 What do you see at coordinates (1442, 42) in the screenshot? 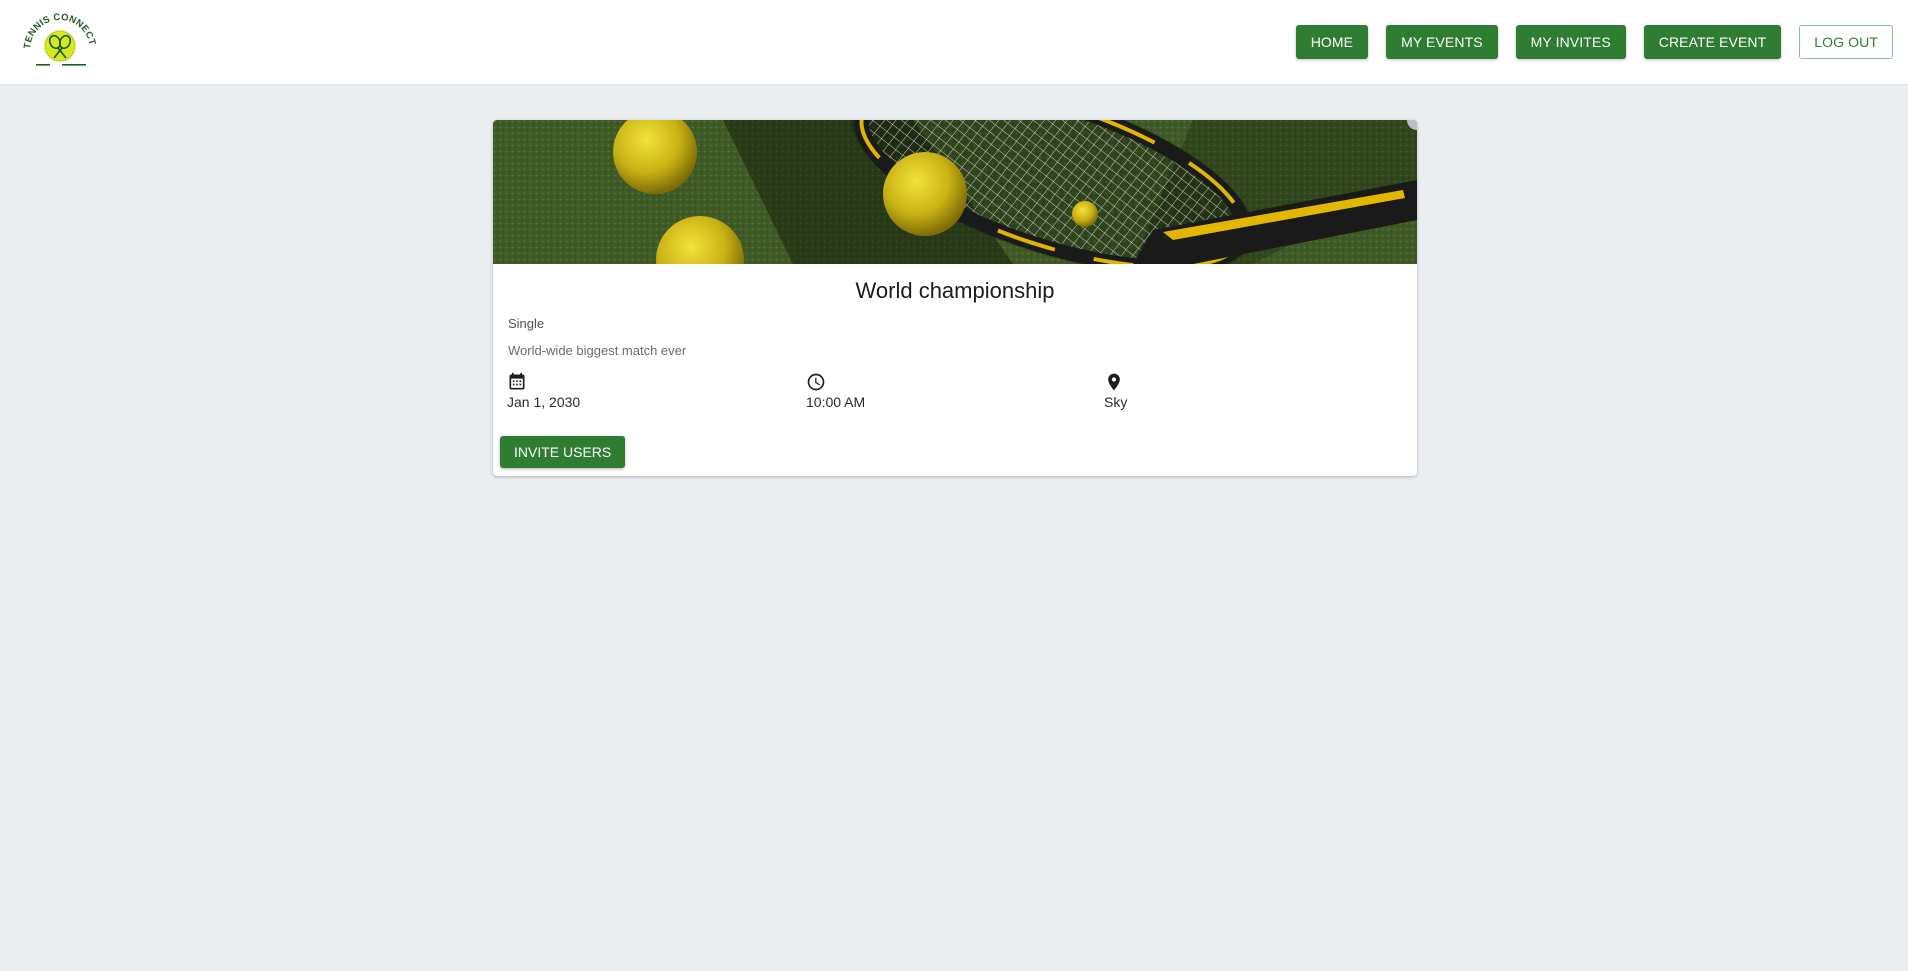
I see `my-events-button: MY EVENTS` at bounding box center [1442, 42].